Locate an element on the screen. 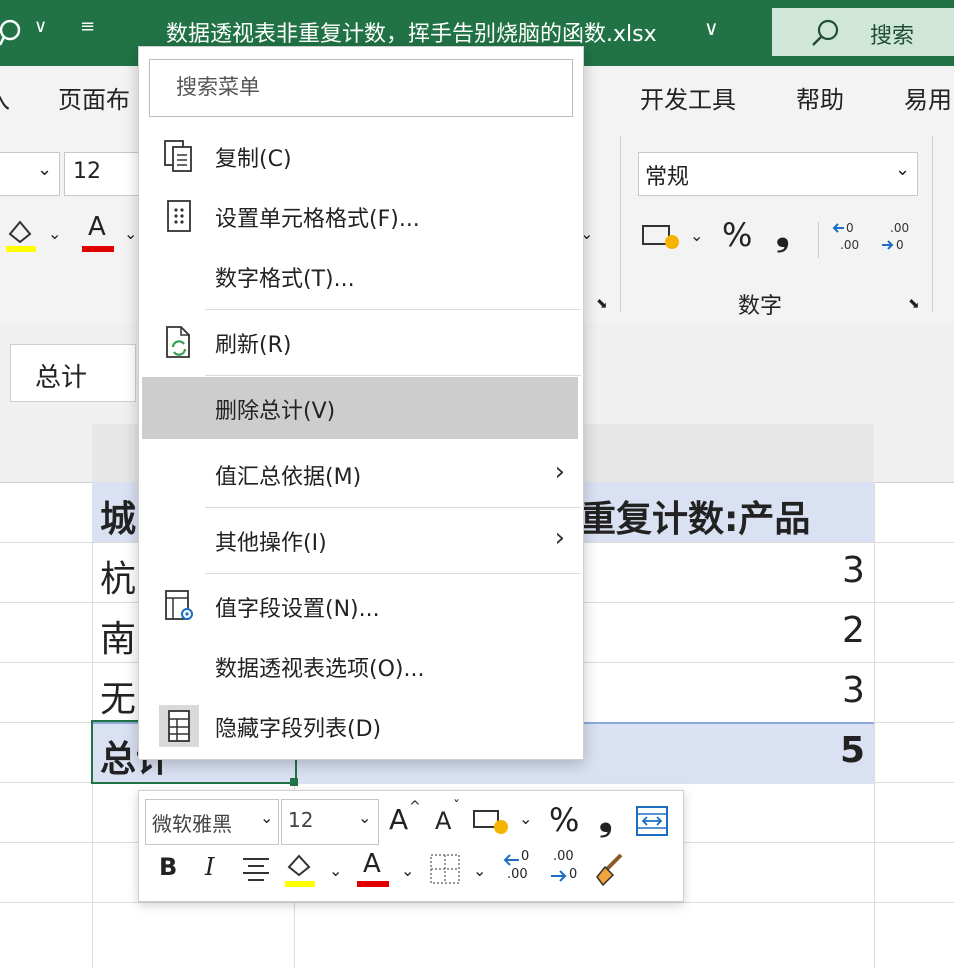 This screenshot has height=968, width=954. menu-item-label: 隐藏字段列表(D) is located at coordinates (298, 729).